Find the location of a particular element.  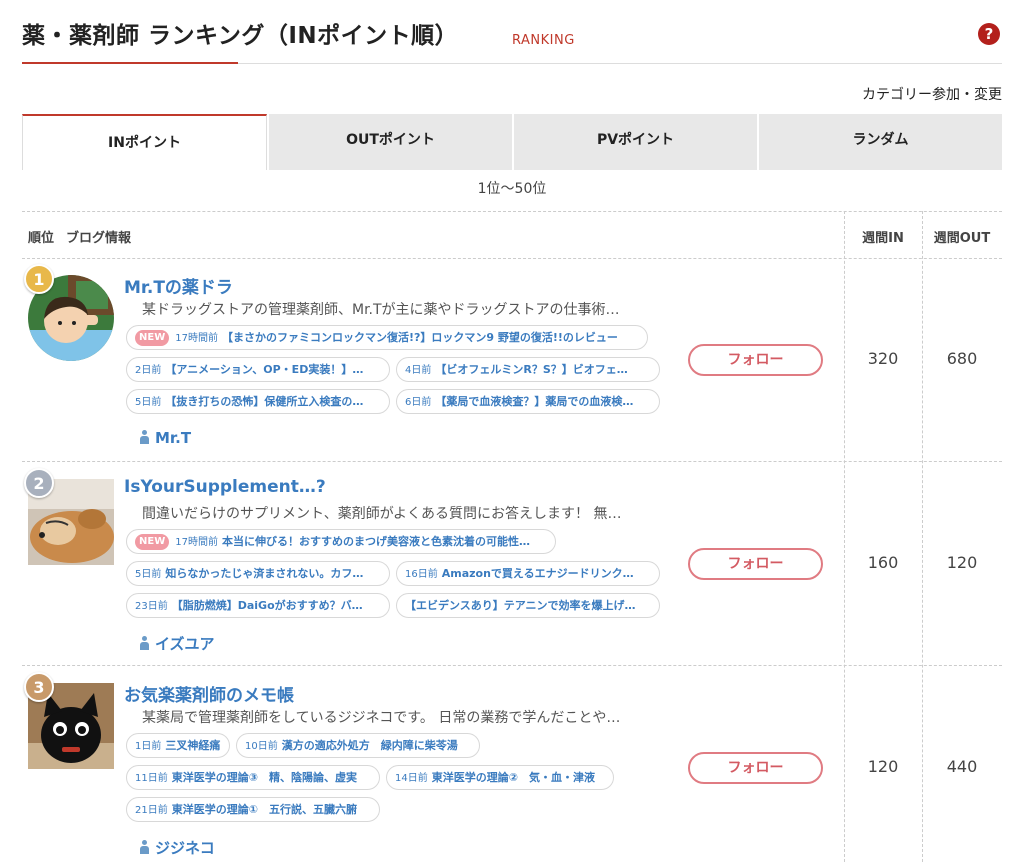

rank-medal-bronze: 3 is located at coordinates (39, 687).